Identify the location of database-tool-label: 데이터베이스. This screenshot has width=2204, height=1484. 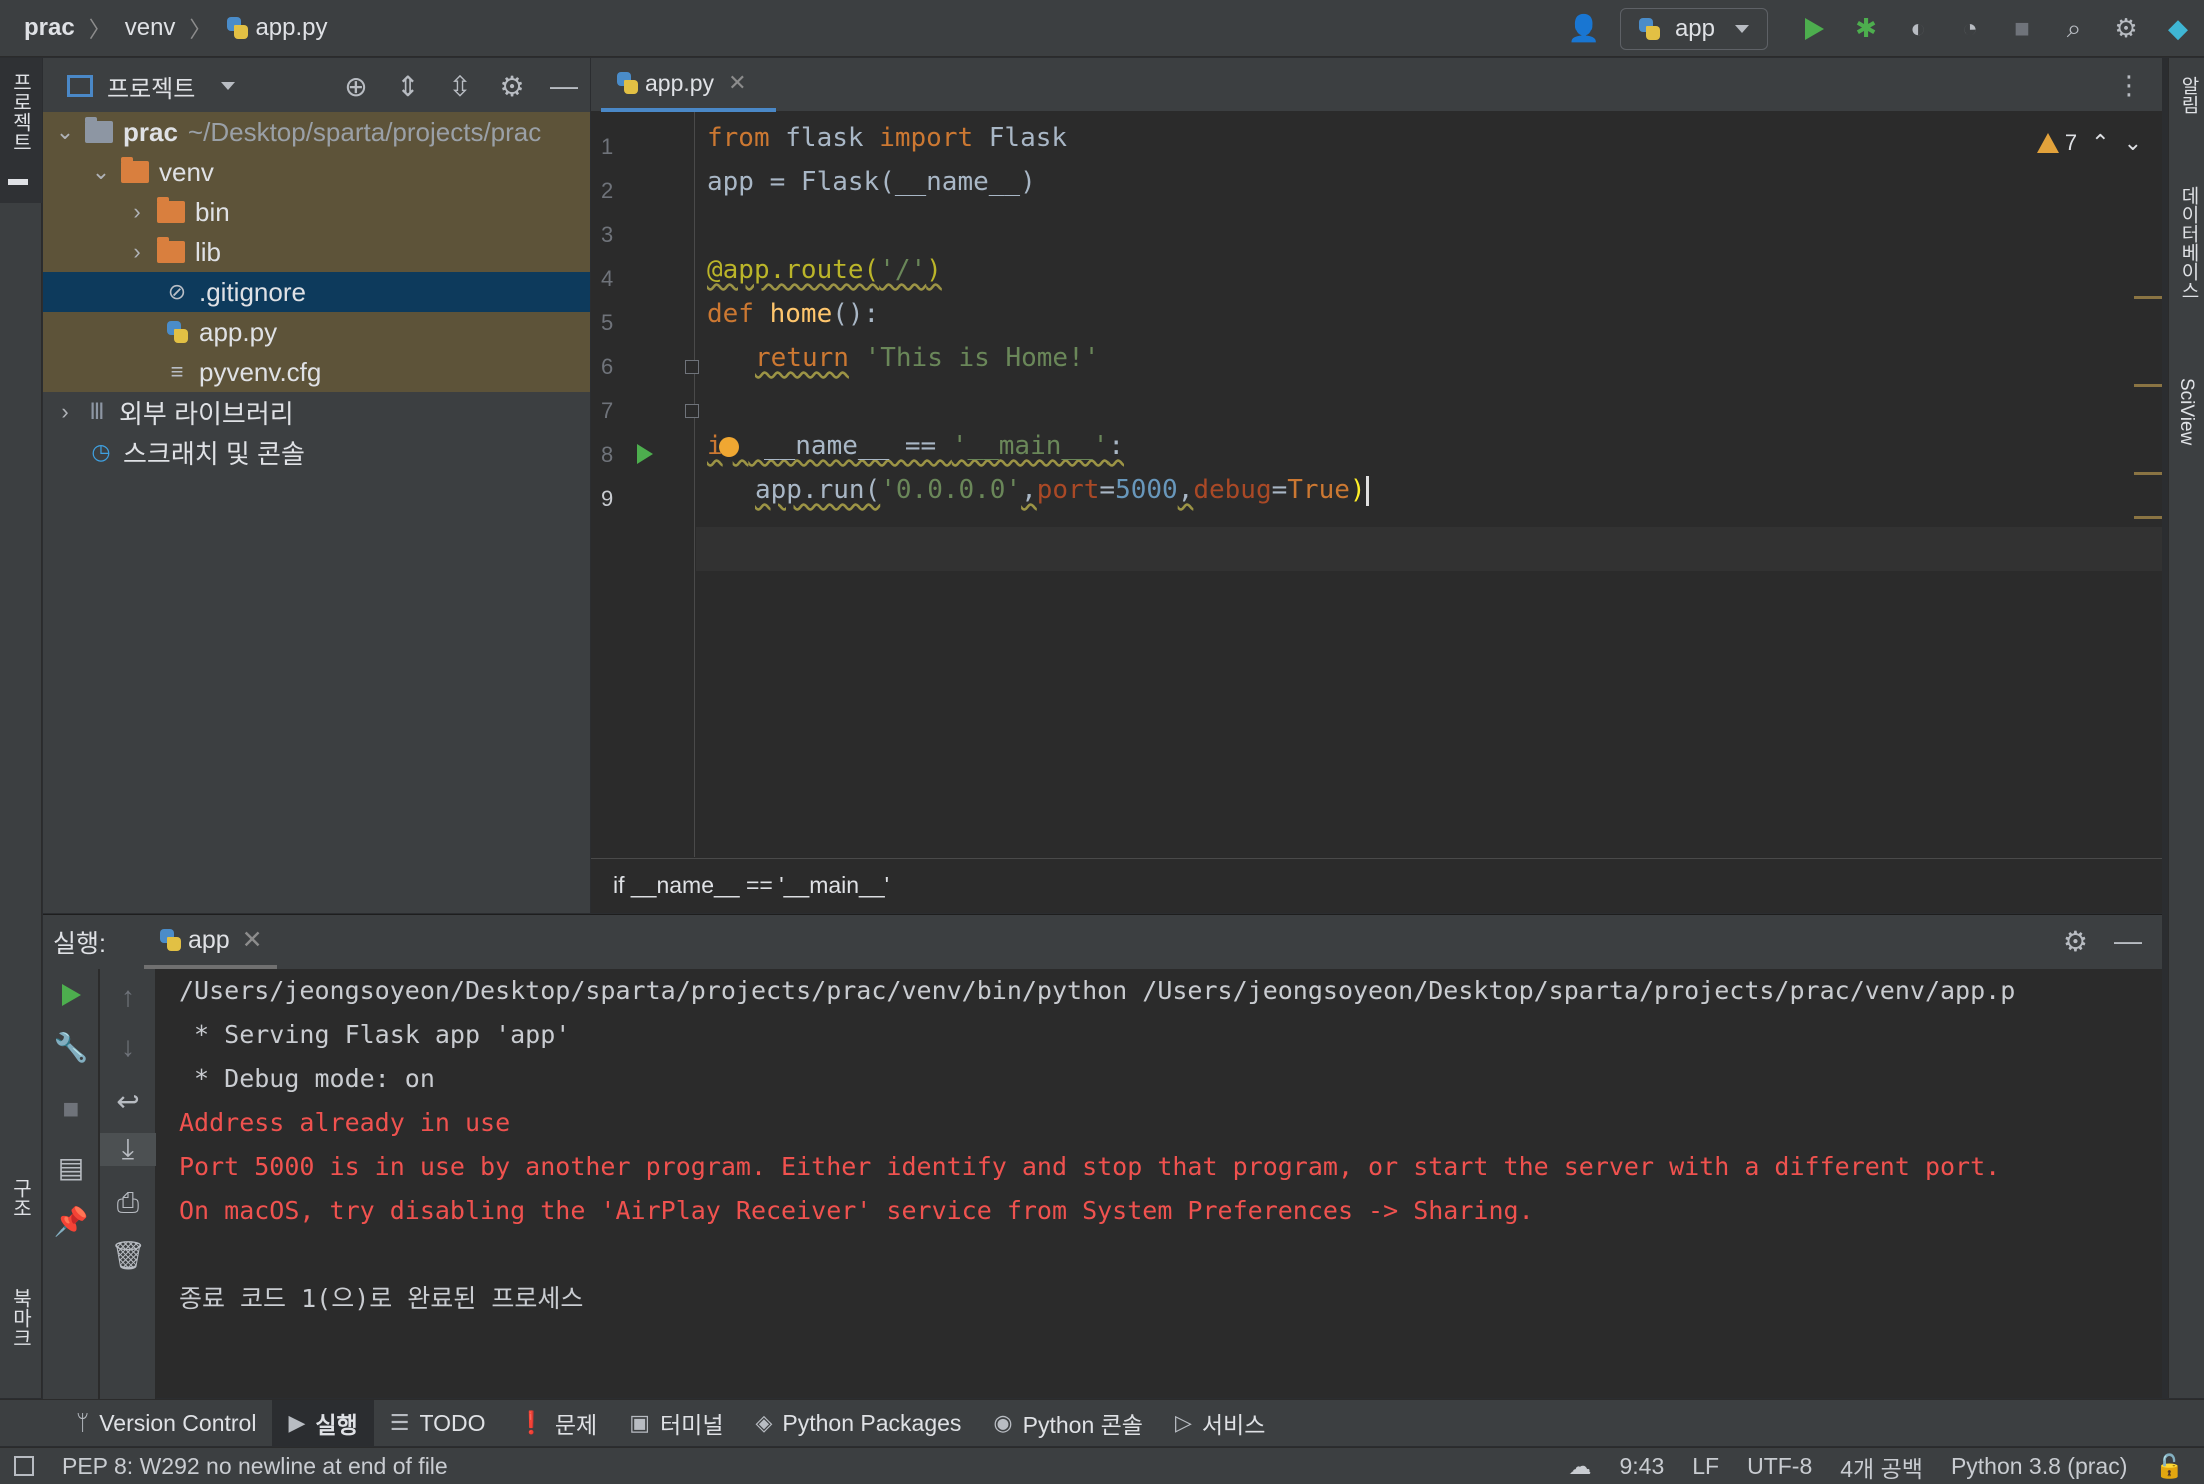
(2188, 243).